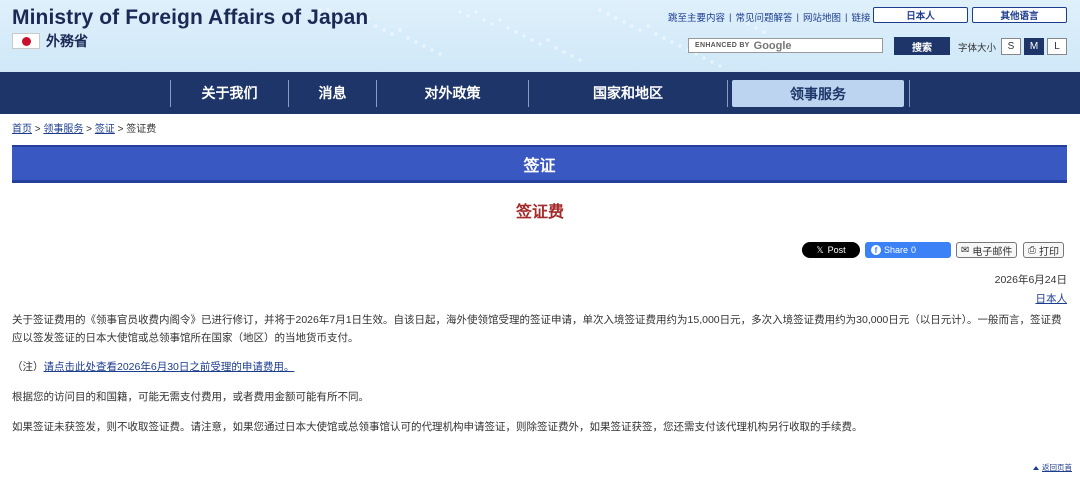 Image resolution: width=1080 pixels, height=478 pixels. I want to click on font-size-medium-button: M, so click(1034, 46).